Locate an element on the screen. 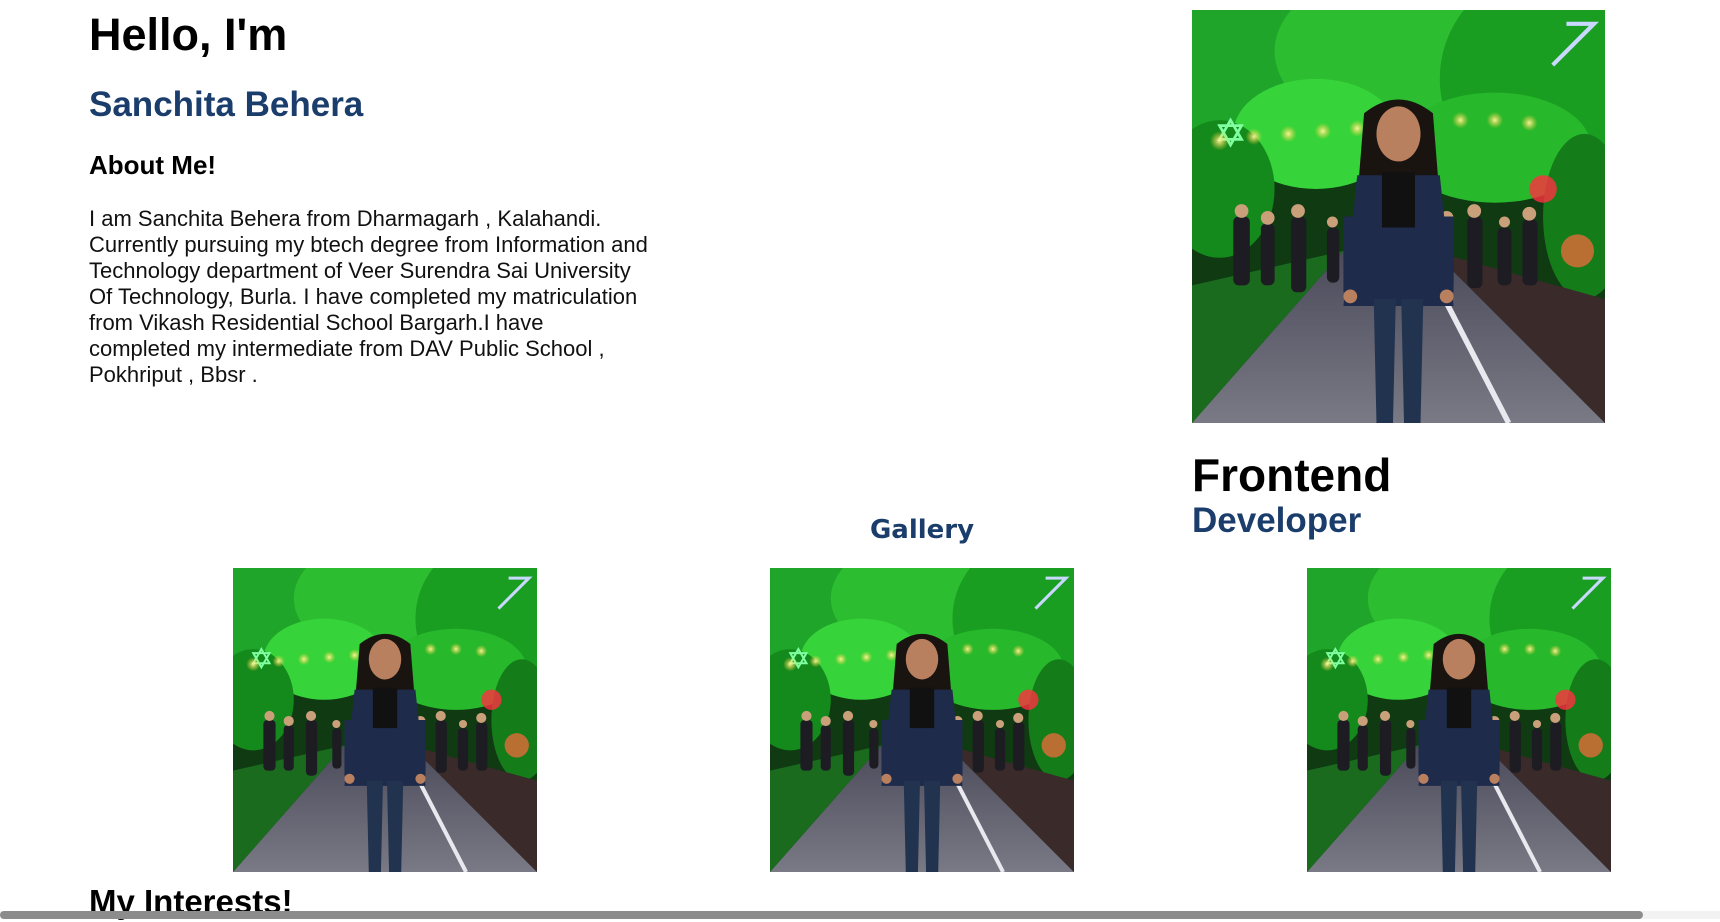 The image size is (1720, 922). about-heading: About Me! is located at coordinates (153, 165).